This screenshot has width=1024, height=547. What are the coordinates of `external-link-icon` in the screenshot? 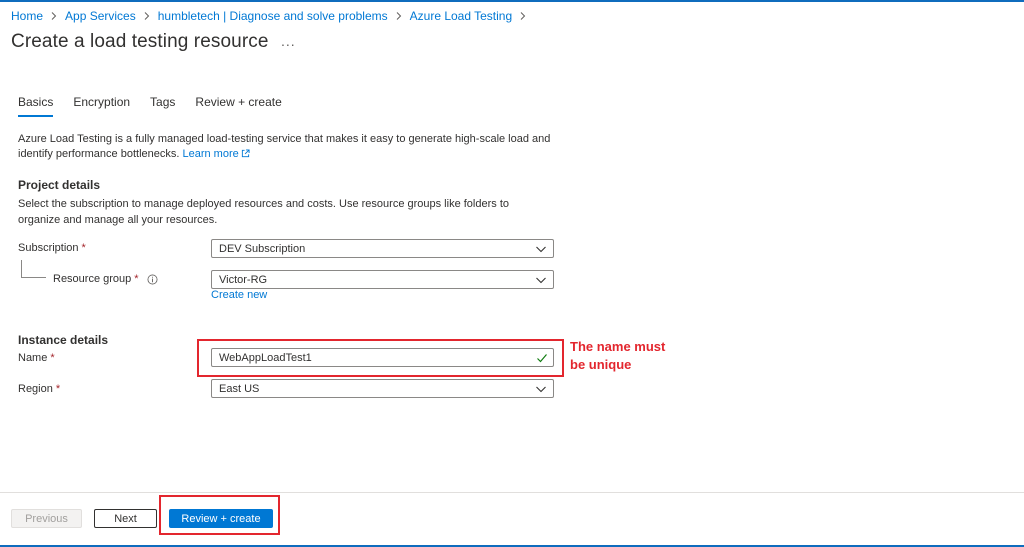 It's located at (245, 153).